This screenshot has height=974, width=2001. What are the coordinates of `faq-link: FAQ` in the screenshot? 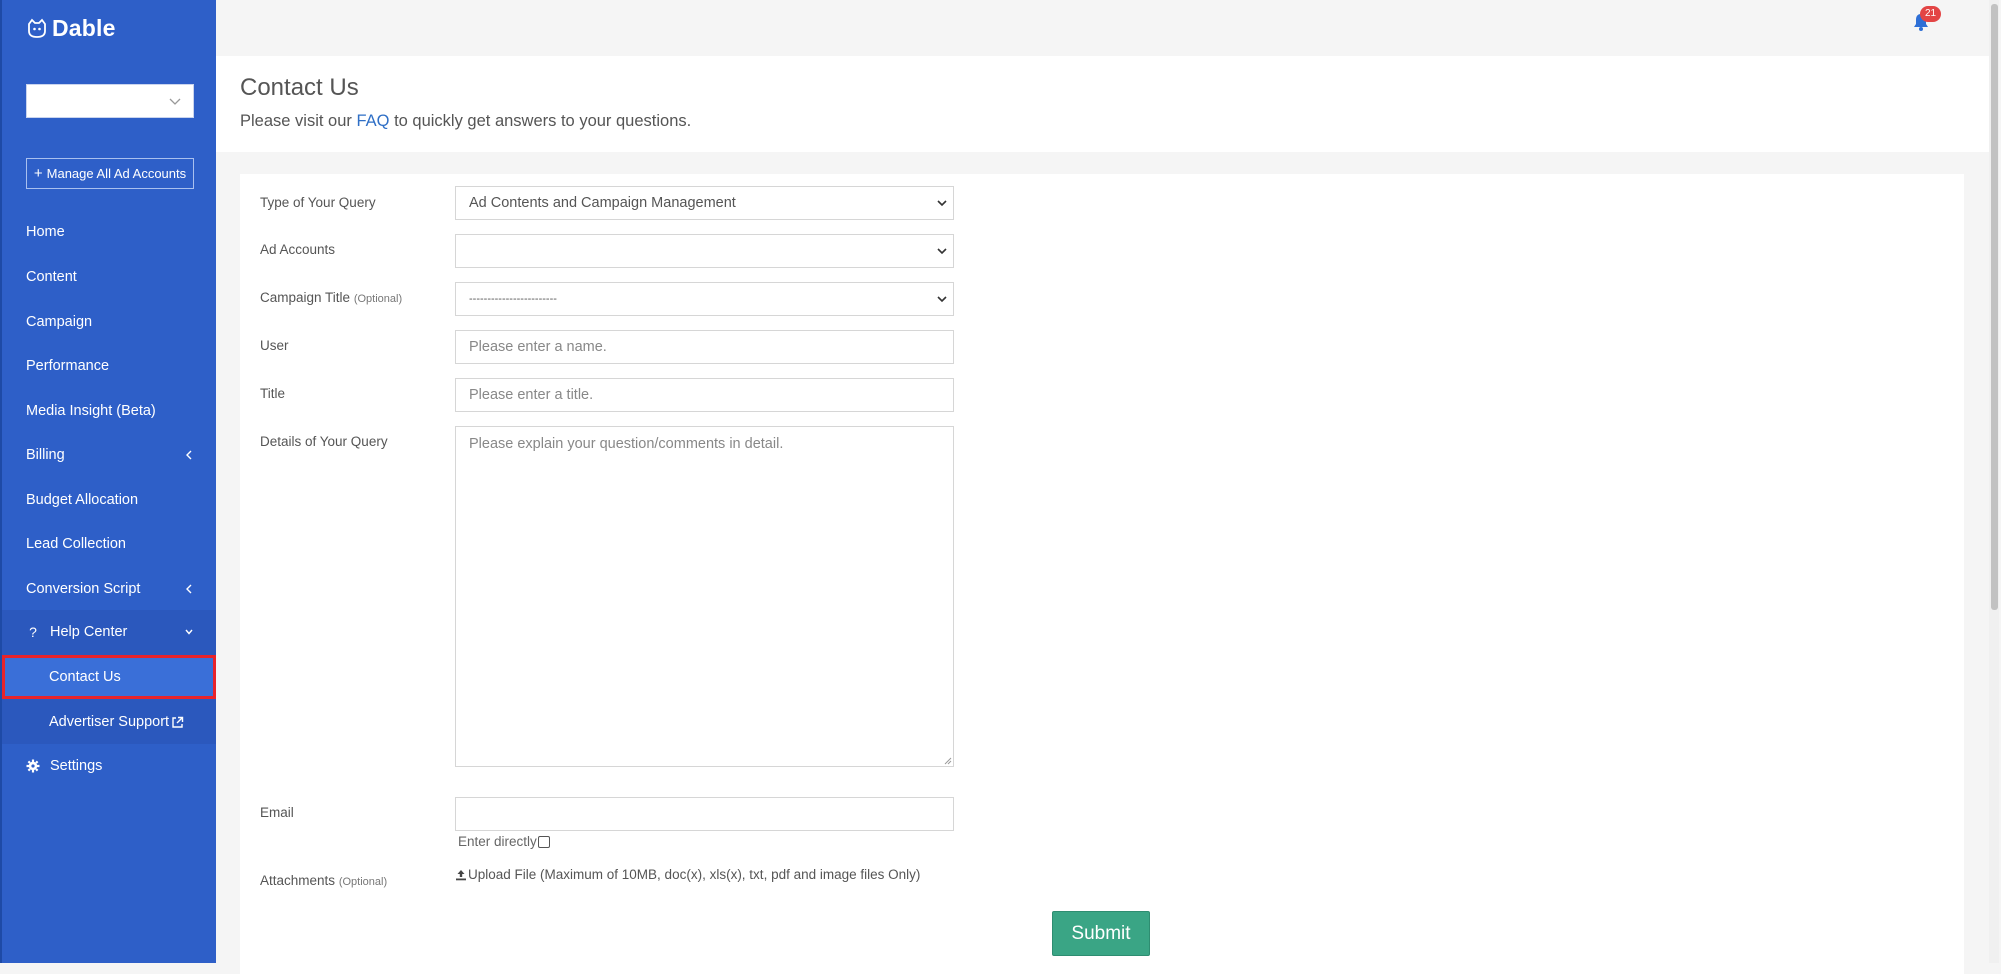 It's located at (372, 121).